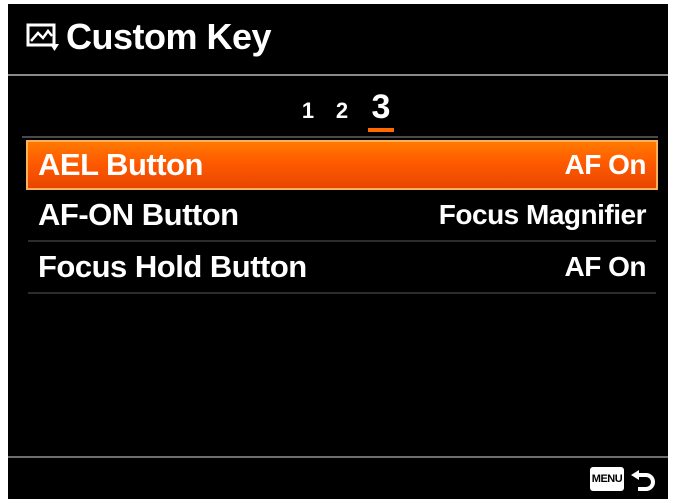  I want to click on footer-divider, so click(338, 457).